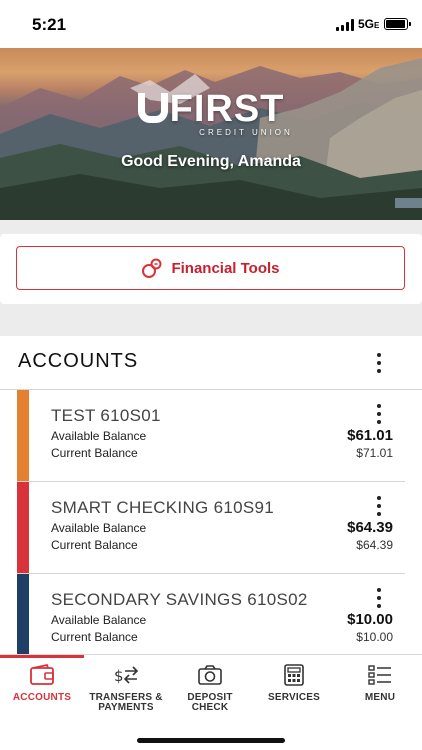  I want to click on accounts-title: ACCOUNTS, so click(78, 361).